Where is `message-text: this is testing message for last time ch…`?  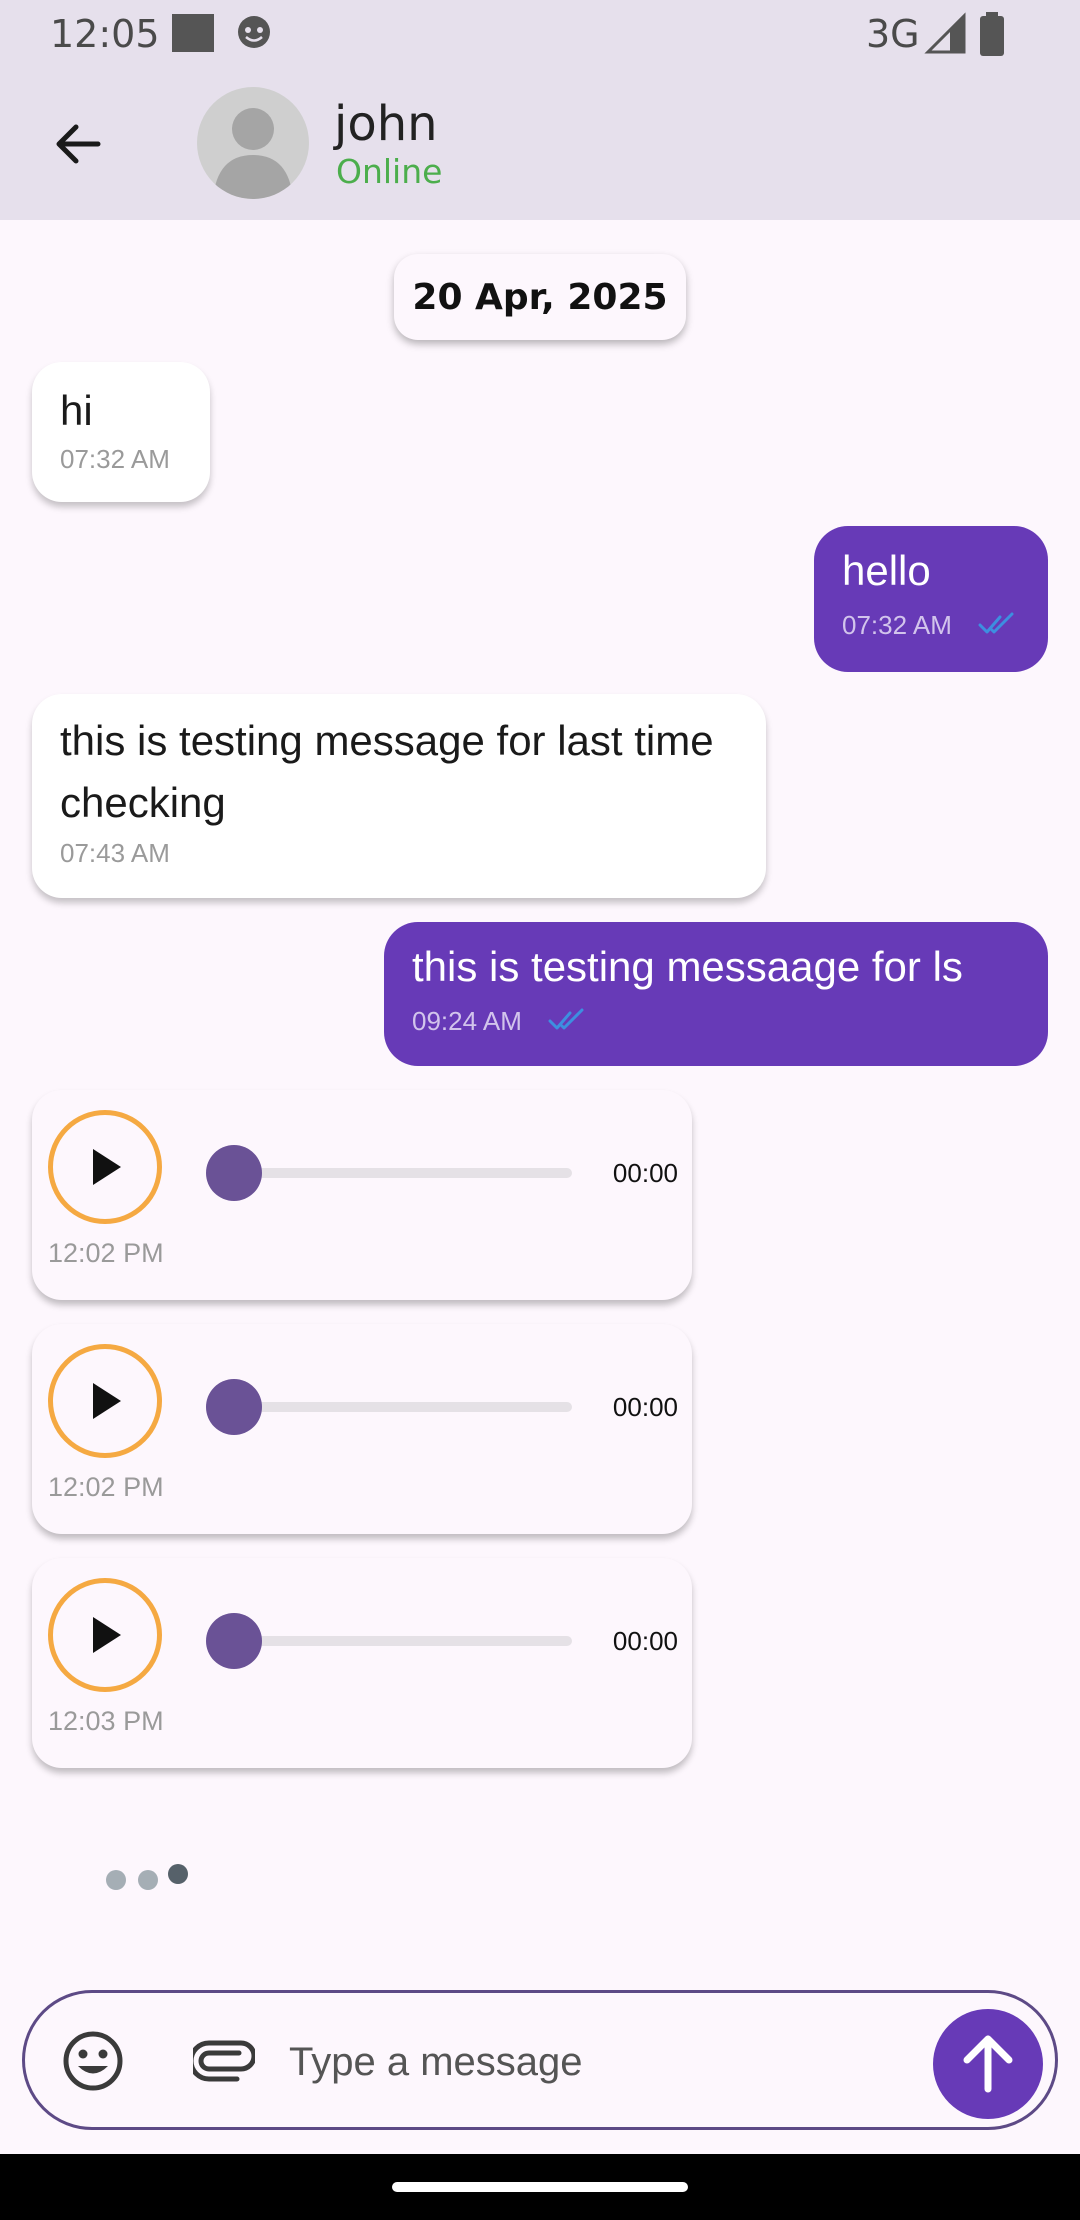
message-text: this is testing message for last time ch… is located at coordinates (387, 771).